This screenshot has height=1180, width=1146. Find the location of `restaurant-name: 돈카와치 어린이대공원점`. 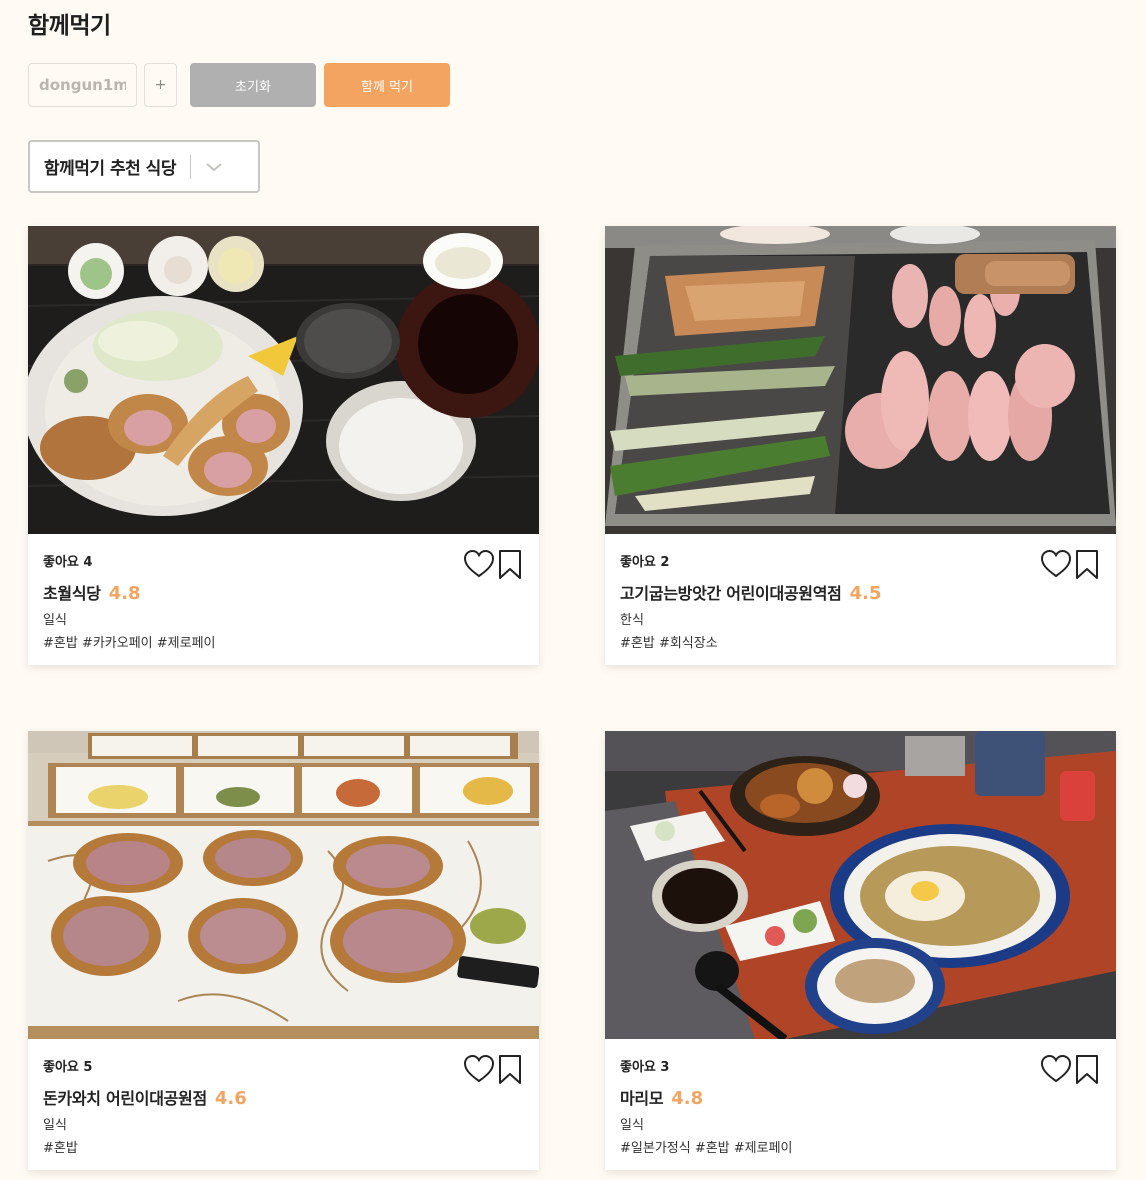

restaurant-name: 돈카와치 어린이대공원점 is located at coordinates (125, 1097).